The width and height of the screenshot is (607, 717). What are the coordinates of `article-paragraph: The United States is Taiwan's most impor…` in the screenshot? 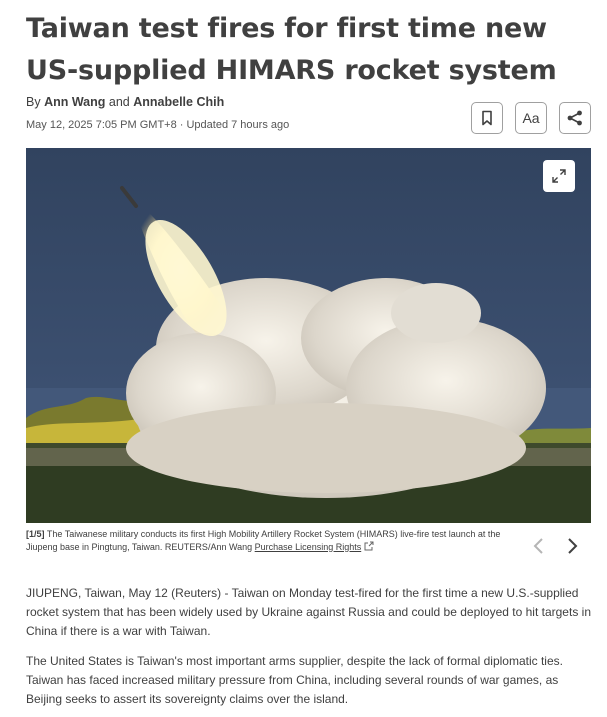 It's located at (294, 680).